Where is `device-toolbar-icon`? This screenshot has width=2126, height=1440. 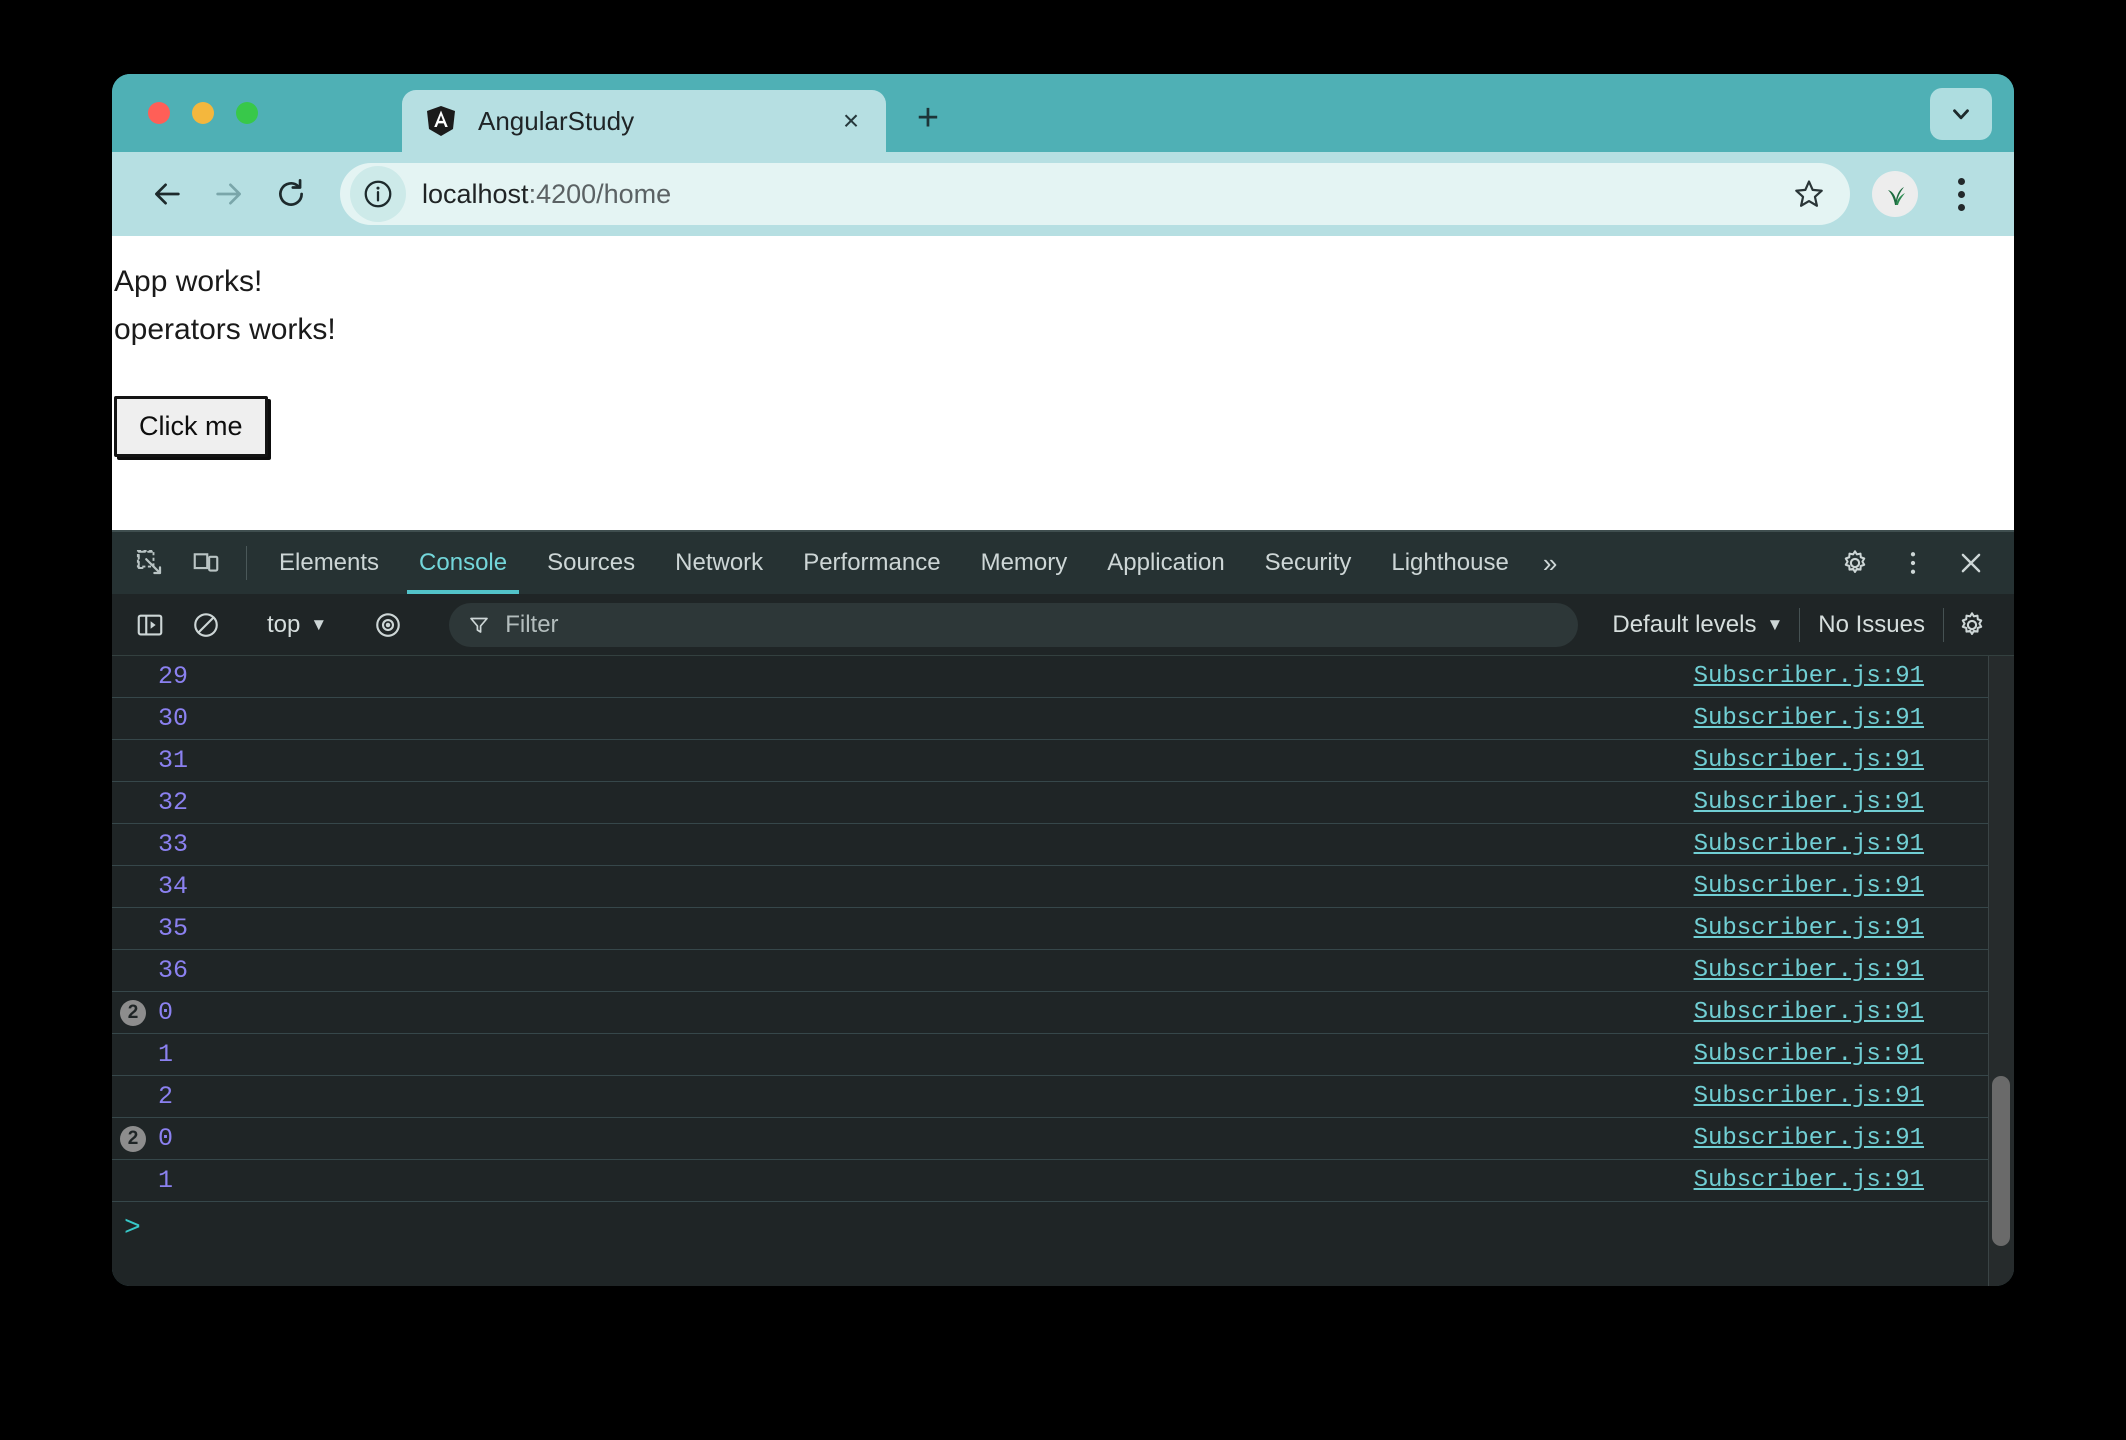
device-toolbar-icon is located at coordinates (206, 562).